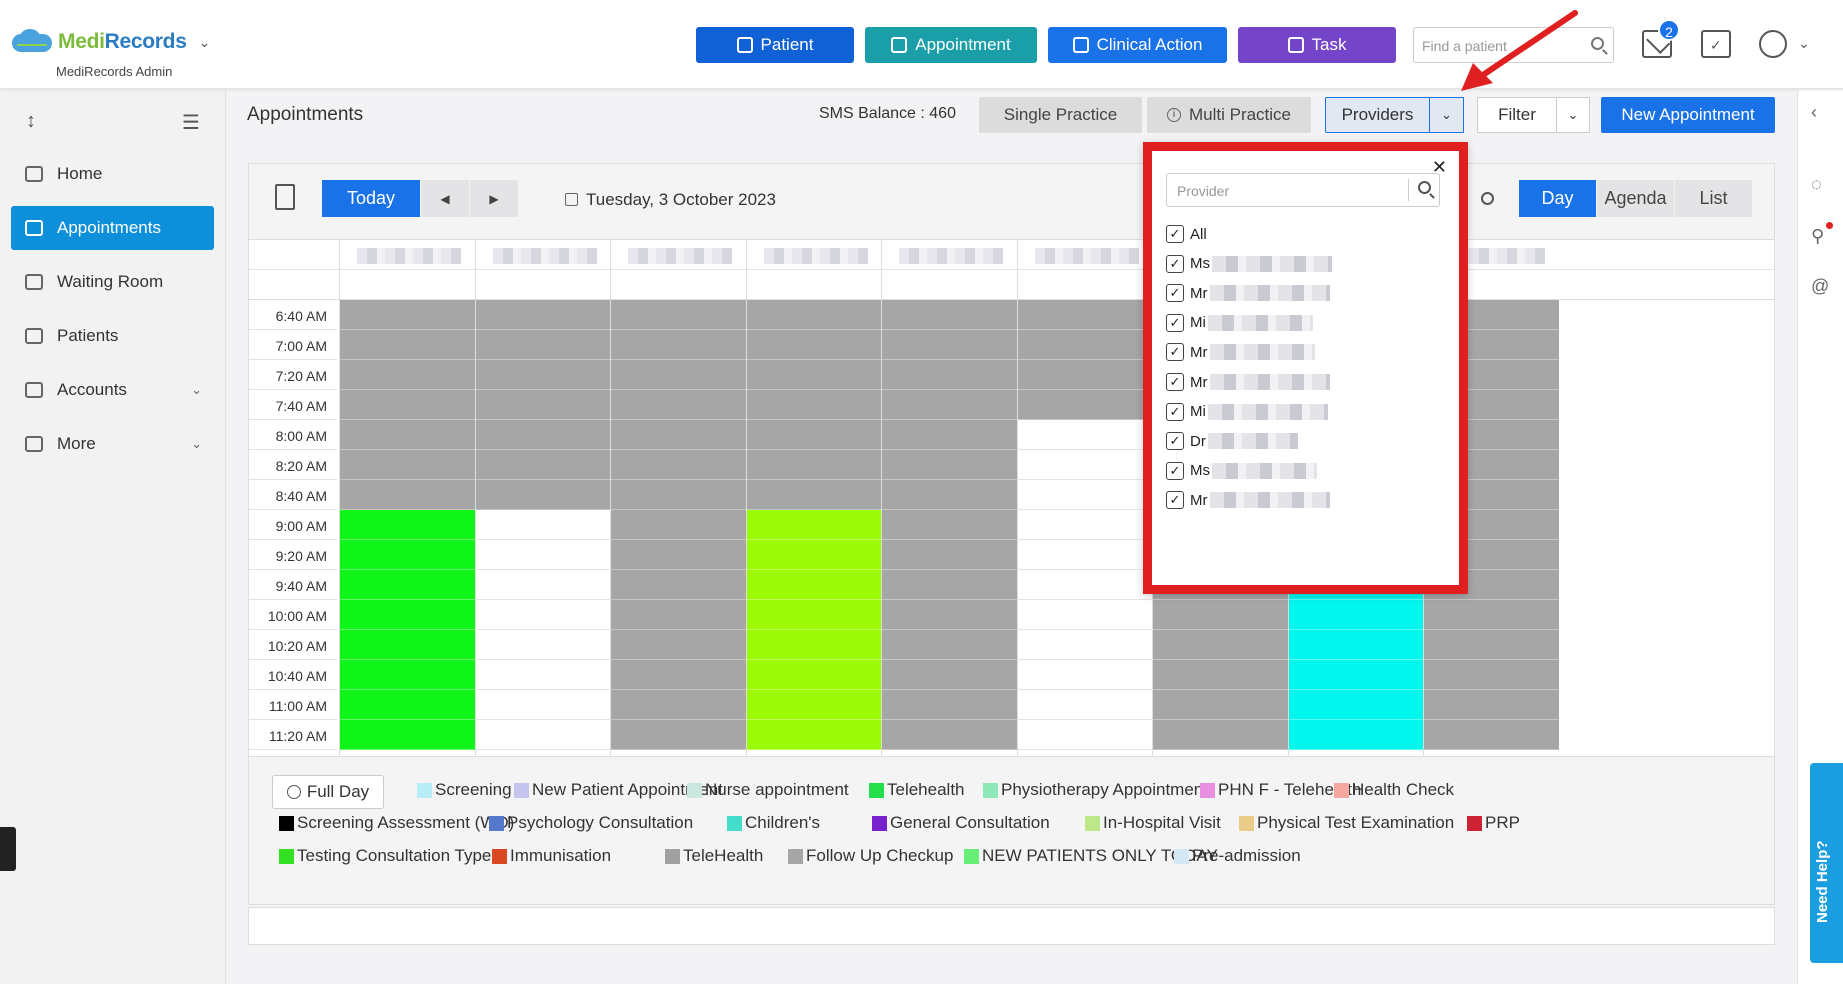 The height and width of the screenshot is (984, 1843). What do you see at coordinates (1186, 234) in the screenshot?
I see `provider-option-all: ✓ All` at bounding box center [1186, 234].